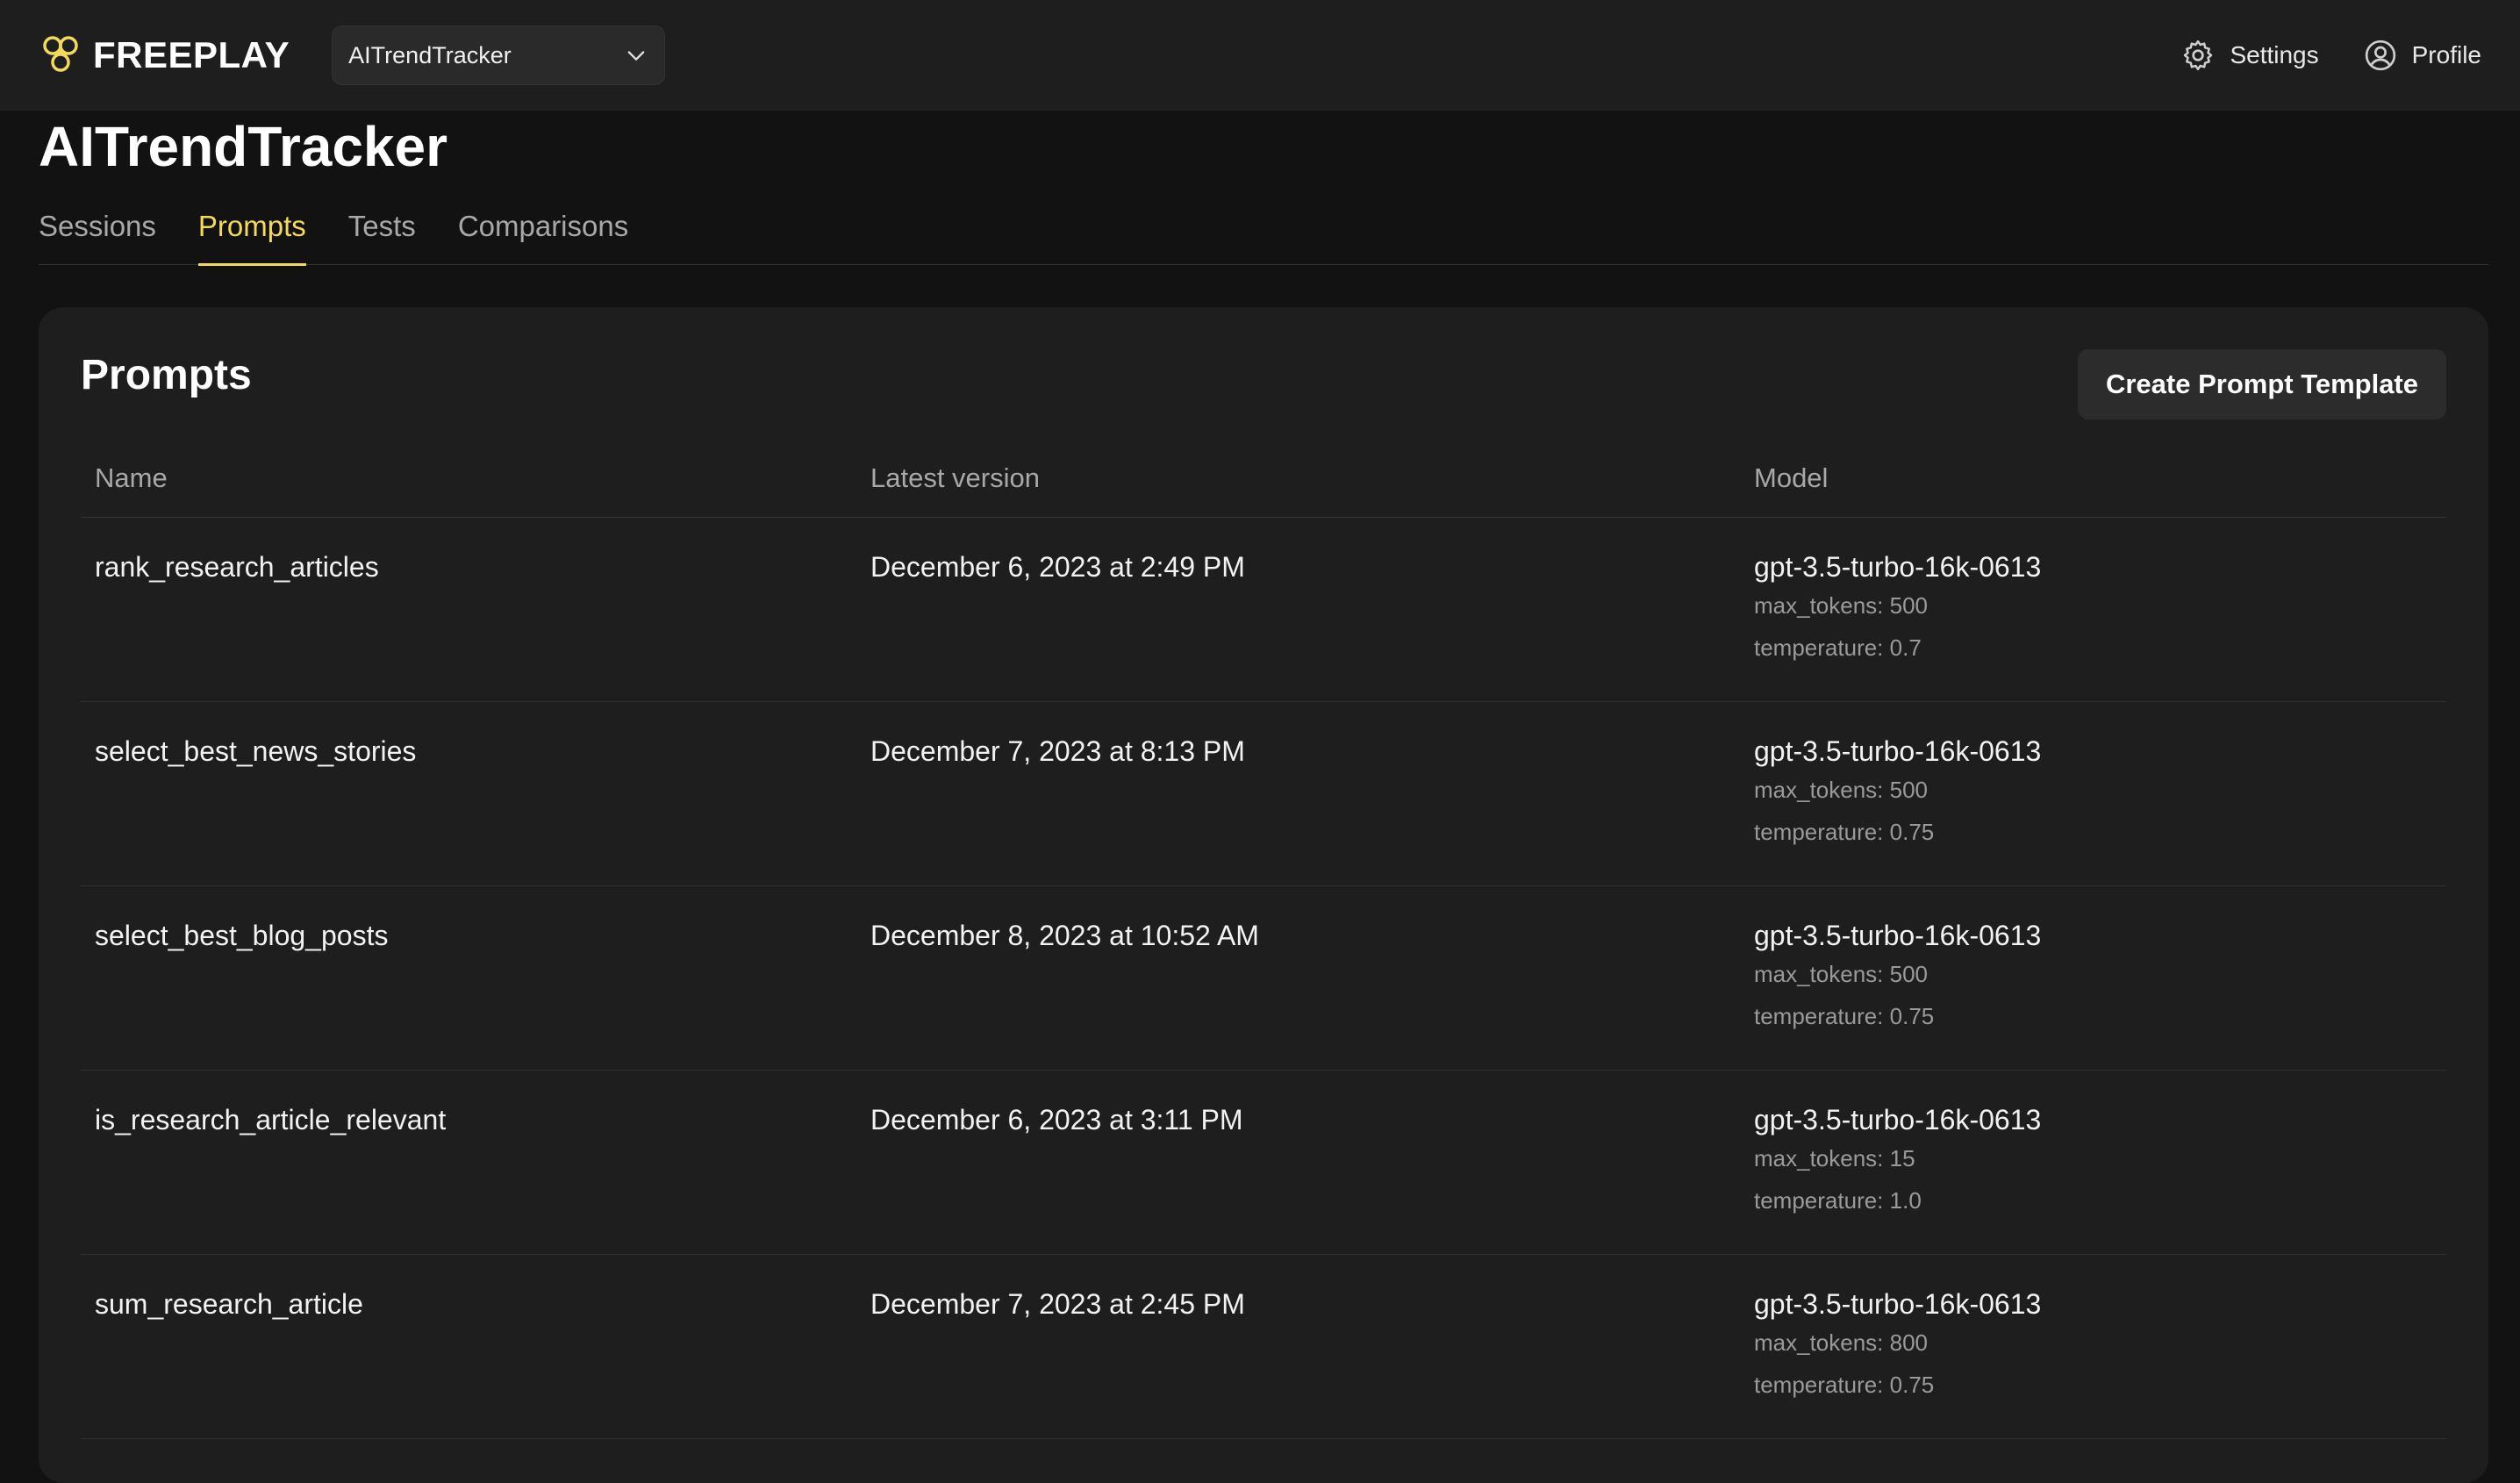 The image size is (2520, 1483). I want to click on table-header: Name Latest version Model, so click(1263, 478).